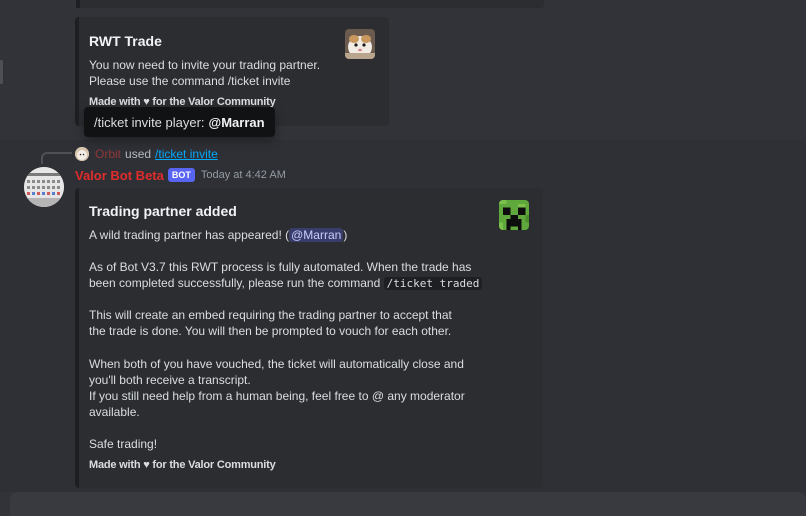  What do you see at coordinates (182, 465) in the screenshot?
I see `embed-footer: Made with ♥ for the Valor Community` at bounding box center [182, 465].